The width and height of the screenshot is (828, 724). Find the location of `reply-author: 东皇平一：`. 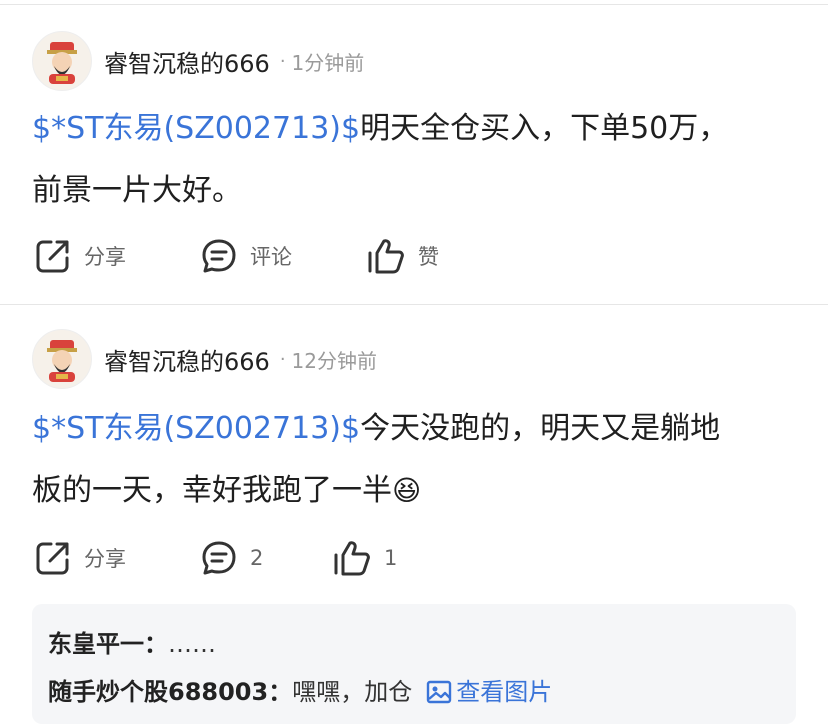

reply-author: 东皇平一： is located at coordinates (108, 644).